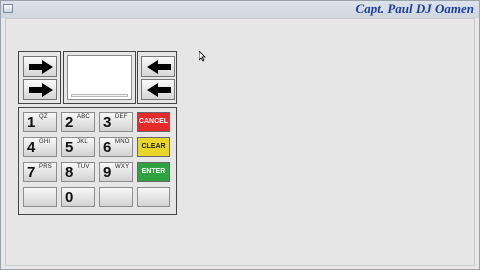 This screenshot has width=480, height=270. I want to click on left-top-function-button, so click(40, 66).